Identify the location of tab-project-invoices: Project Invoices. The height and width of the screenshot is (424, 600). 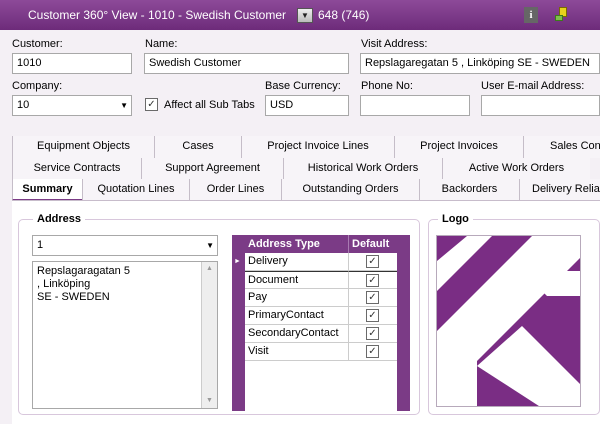
(458, 147).